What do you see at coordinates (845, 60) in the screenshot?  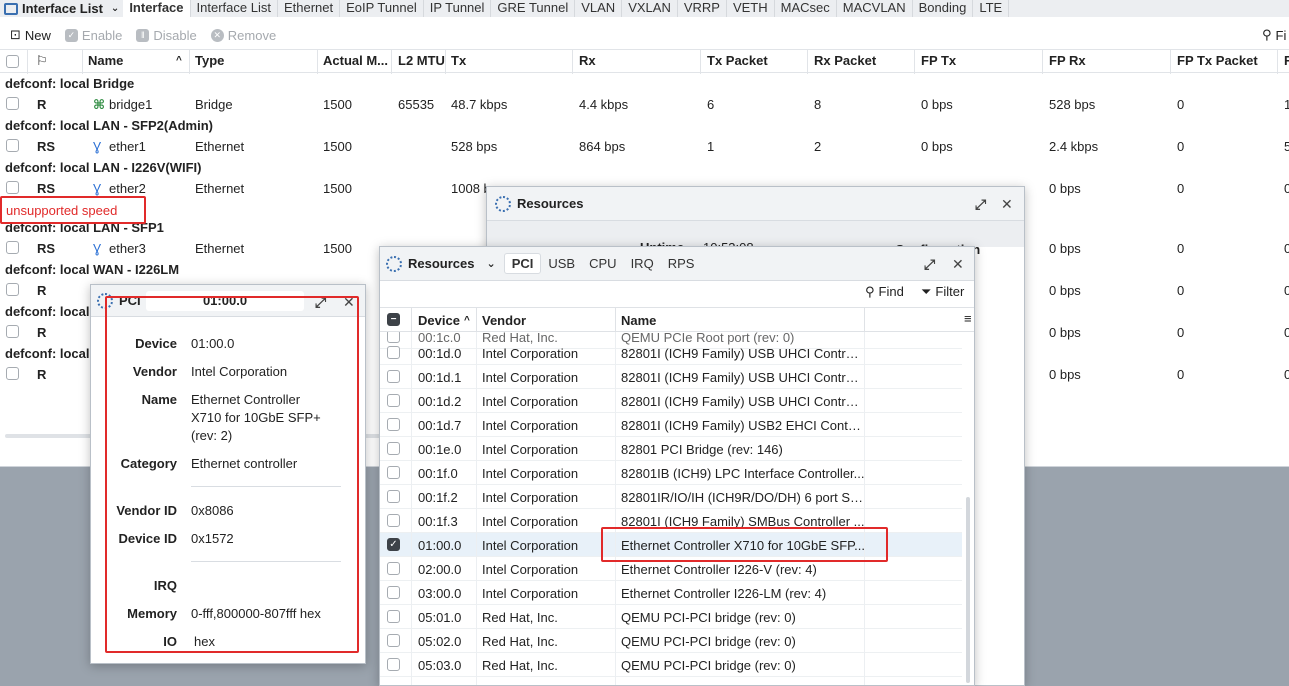 I see `col-rx-packet: Rx Packet` at bounding box center [845, 60].